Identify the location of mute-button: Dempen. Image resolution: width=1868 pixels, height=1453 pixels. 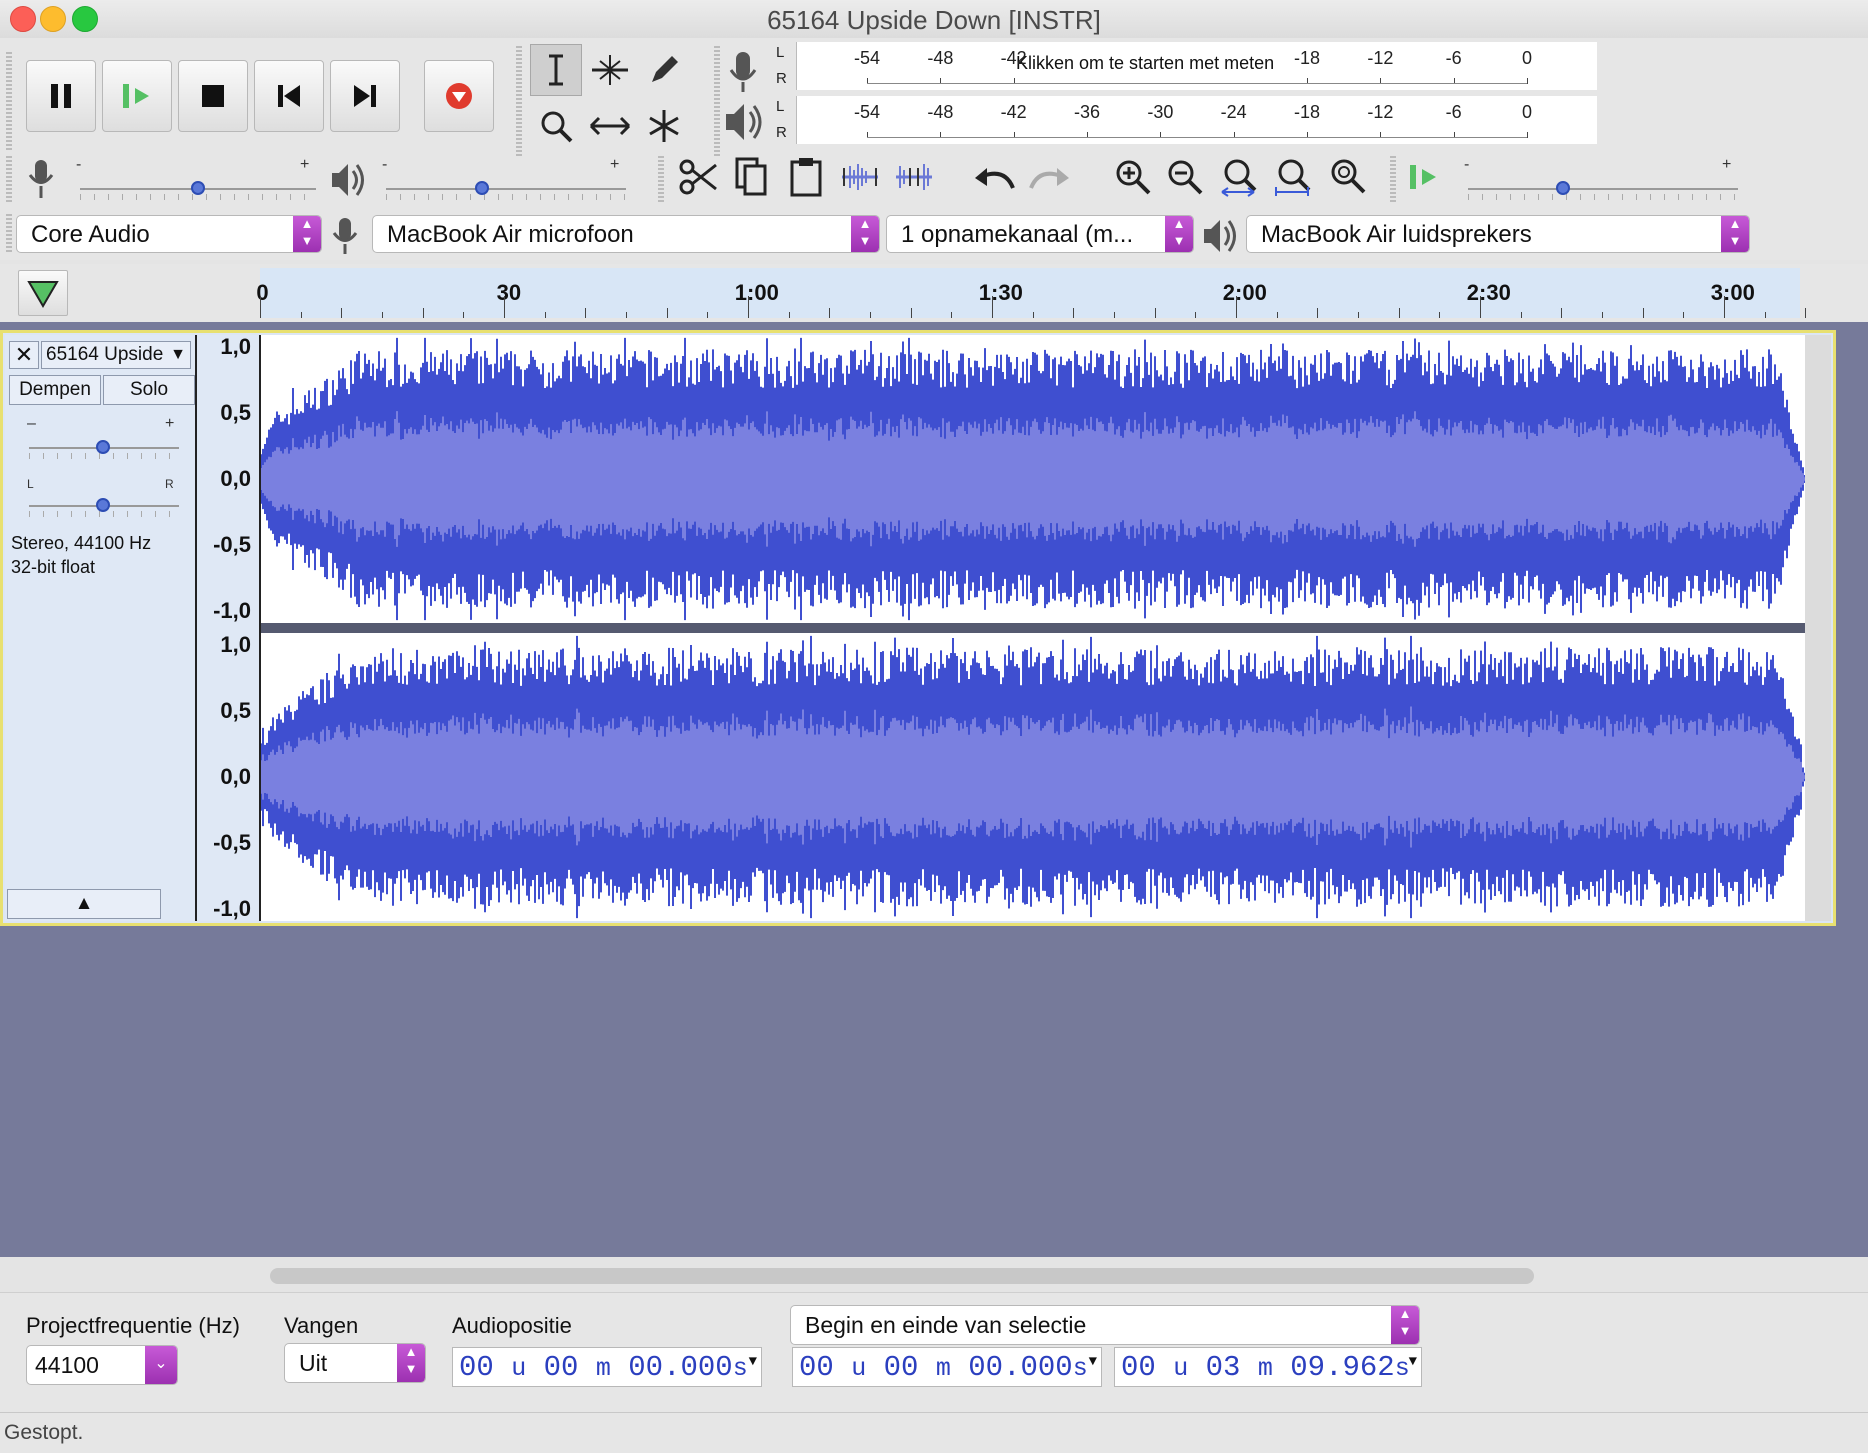
(55, 390).